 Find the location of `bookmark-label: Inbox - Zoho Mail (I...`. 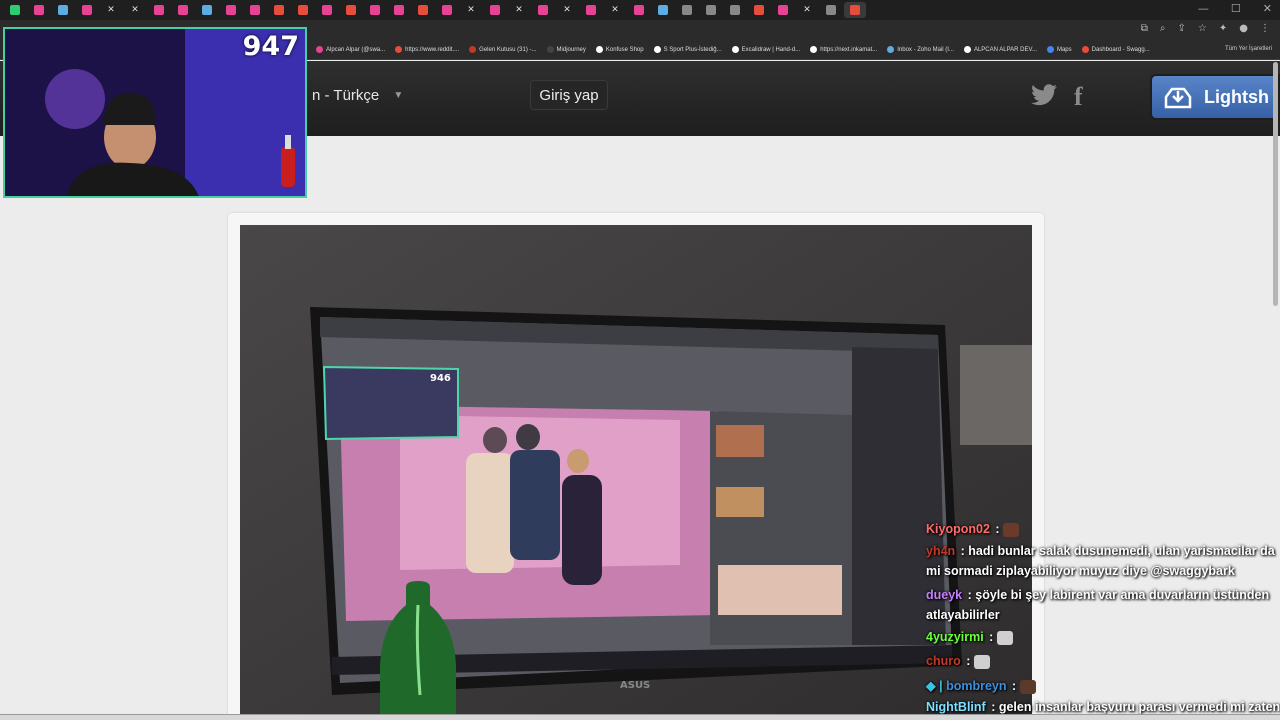

bookmark-label: Inbox - Zoho Mail (I... is located at coordinates (925, 49).